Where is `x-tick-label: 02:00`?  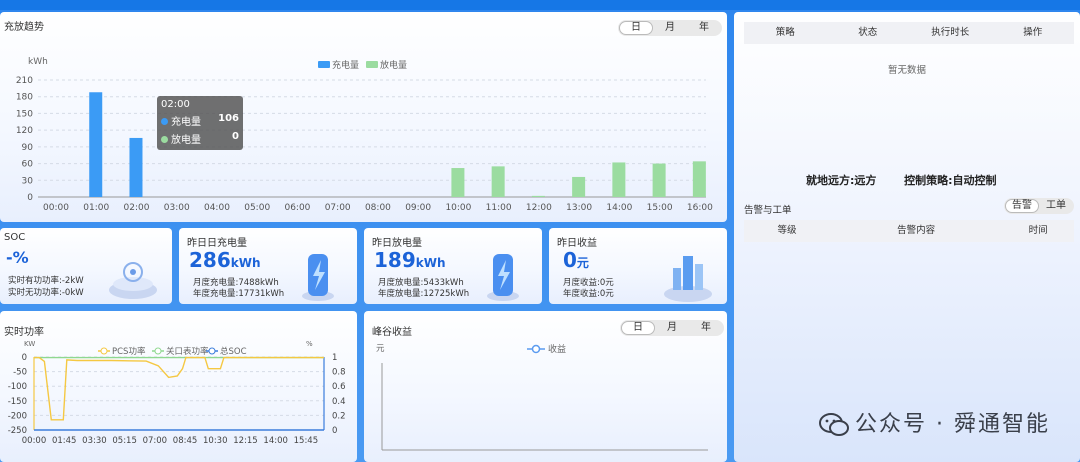 x-tick-label: 02:00 is located at coordinates (137, 208).